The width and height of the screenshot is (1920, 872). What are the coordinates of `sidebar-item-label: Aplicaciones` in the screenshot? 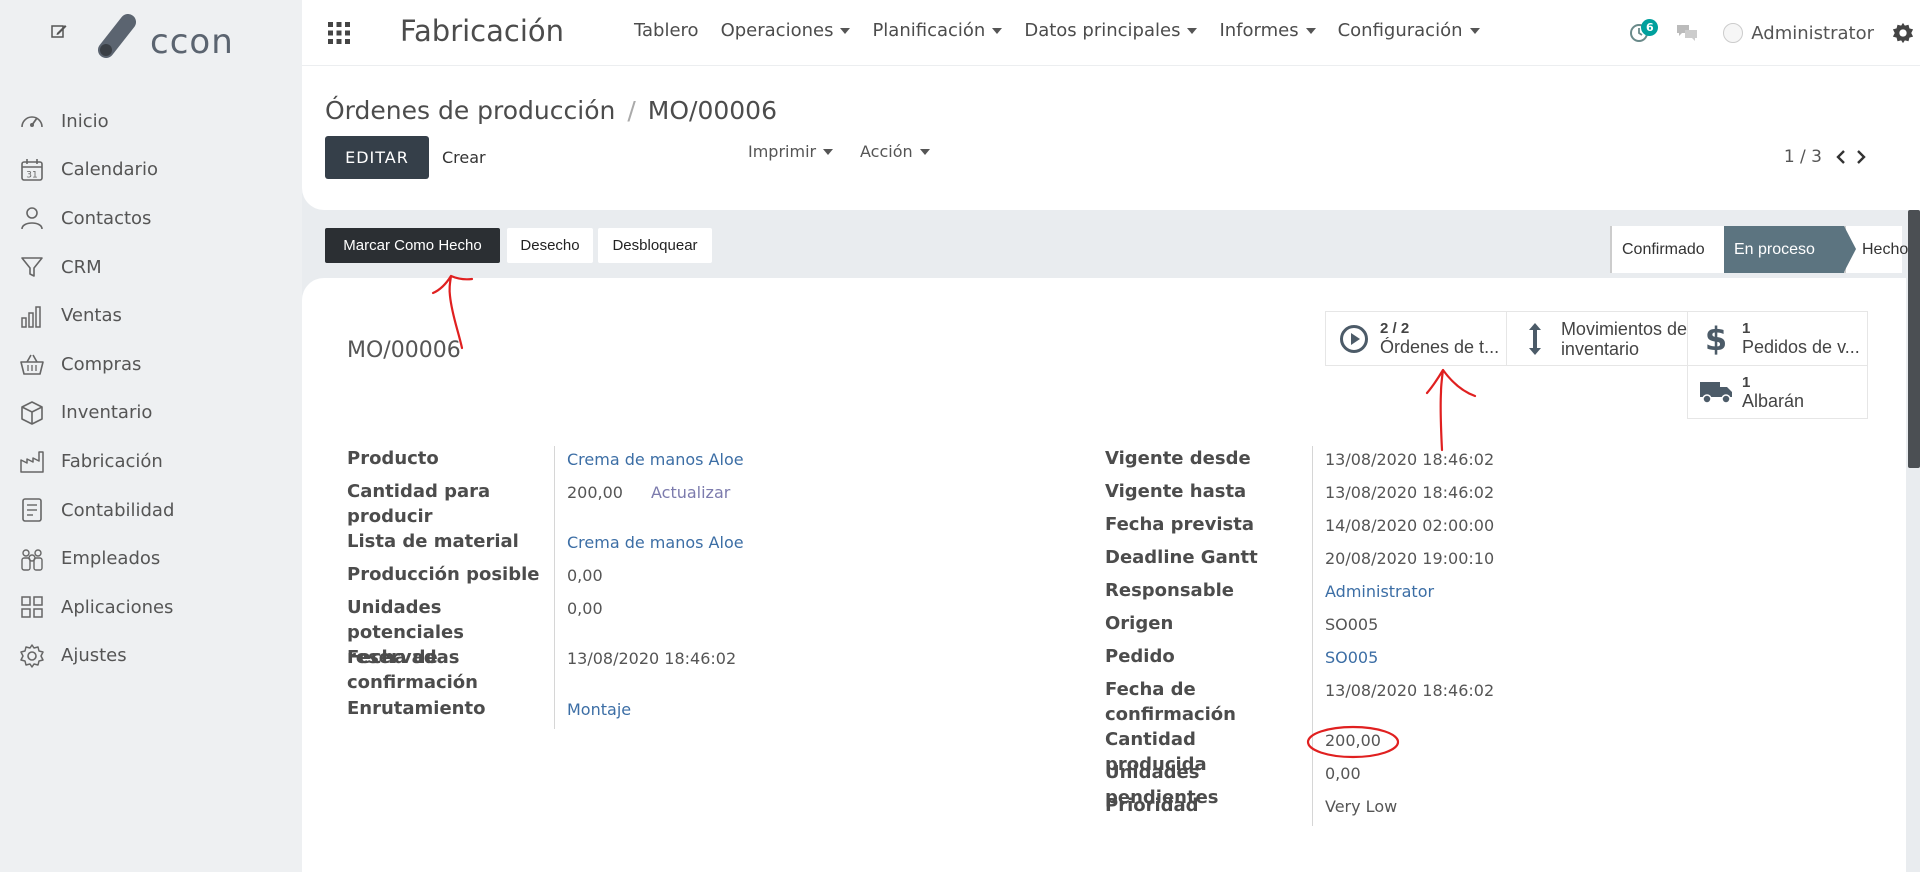 It's located at (117, 607).